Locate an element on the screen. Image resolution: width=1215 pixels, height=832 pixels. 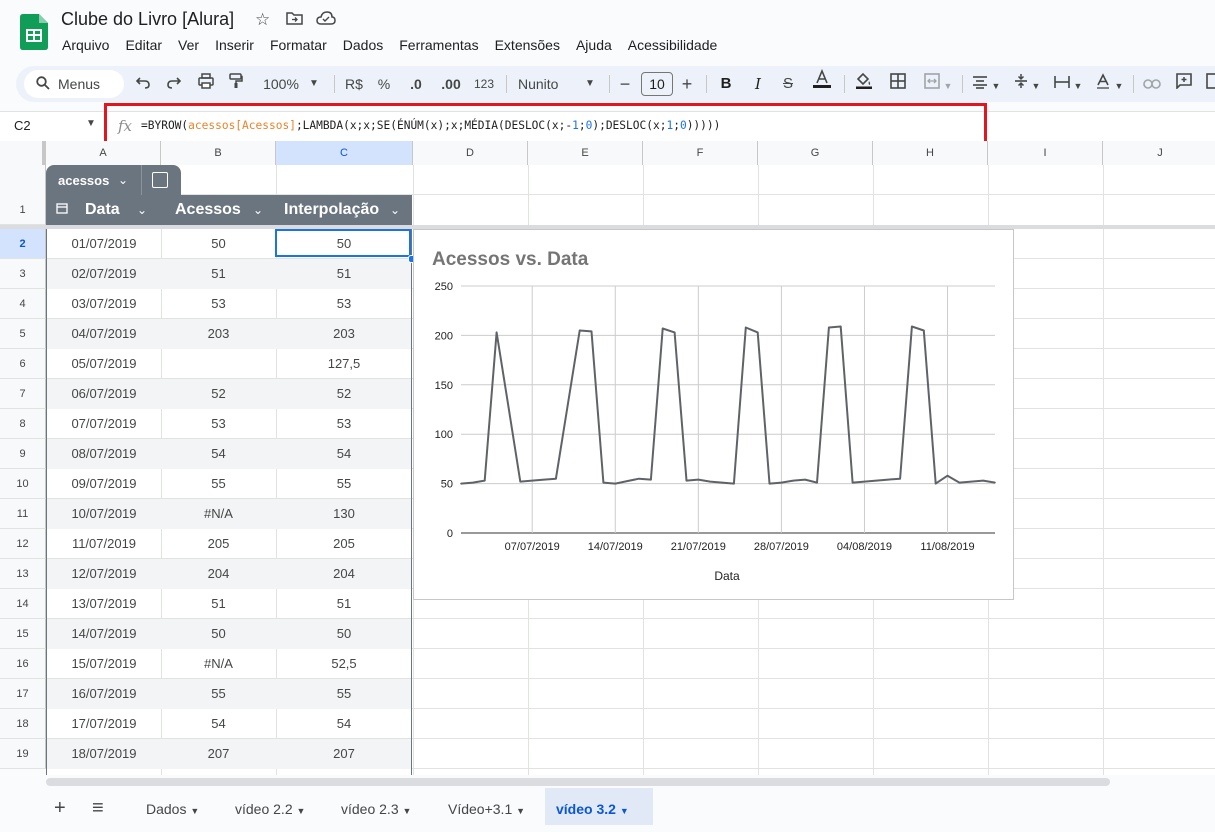
row-header-7: 7 is located at coordinates (23, 394).